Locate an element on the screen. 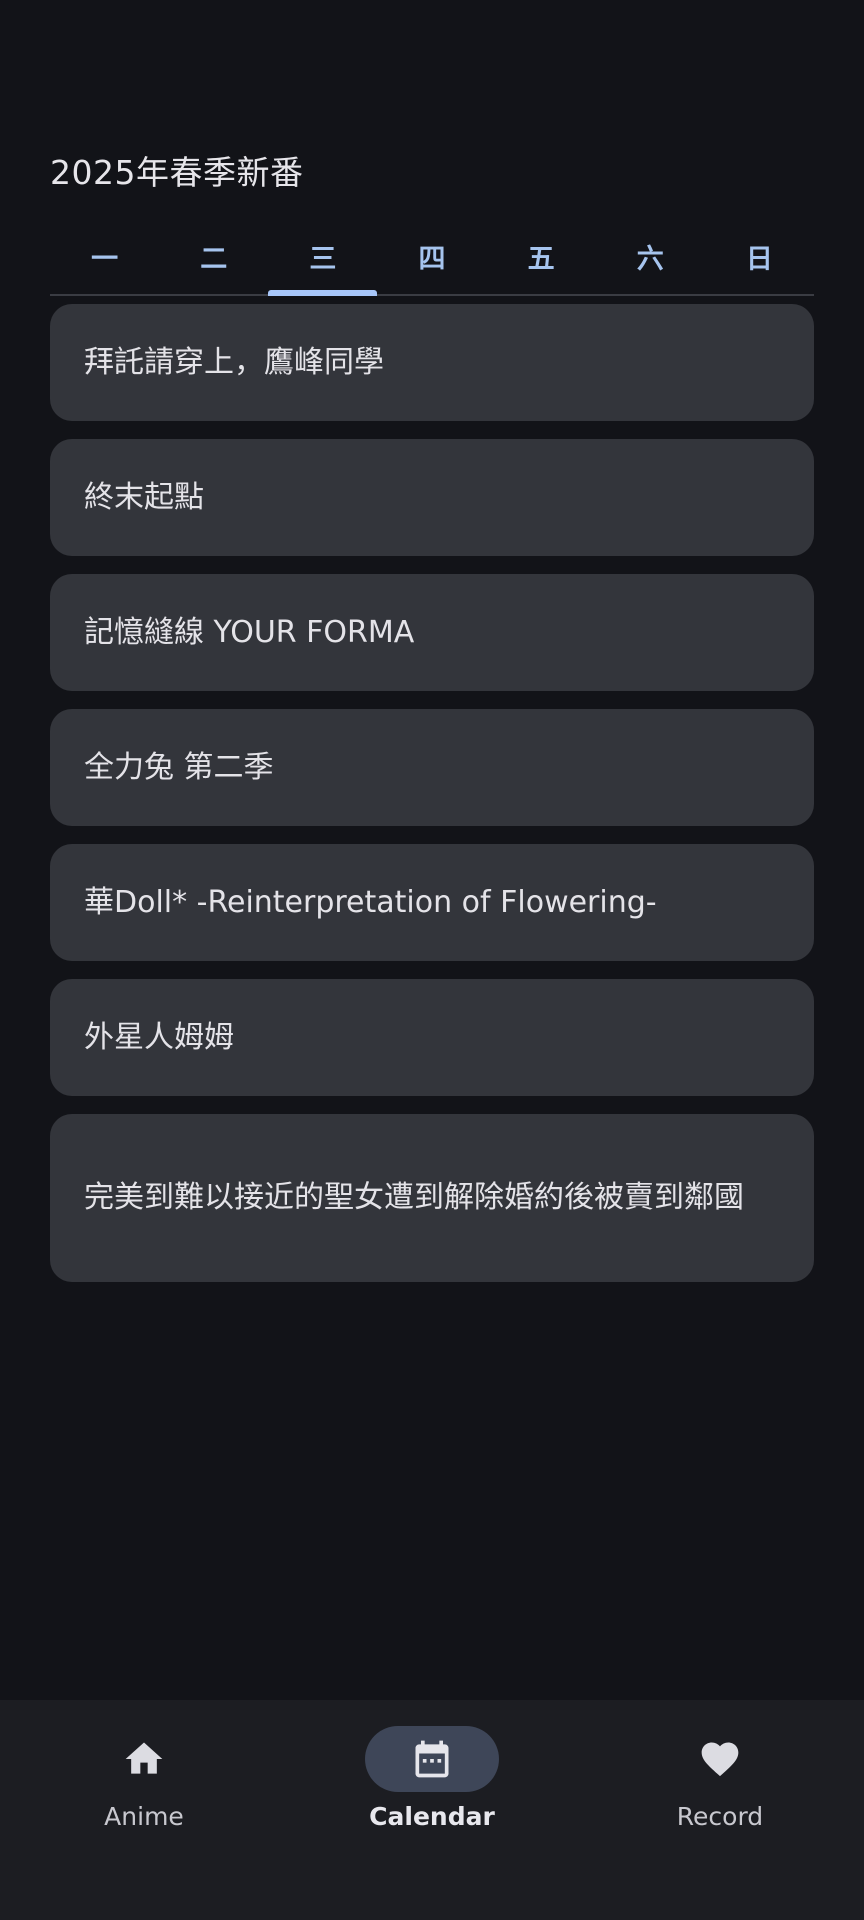 This screenshot has height=1920, width=864. nav-icon-container-active is located at coordinates (432, 1759).